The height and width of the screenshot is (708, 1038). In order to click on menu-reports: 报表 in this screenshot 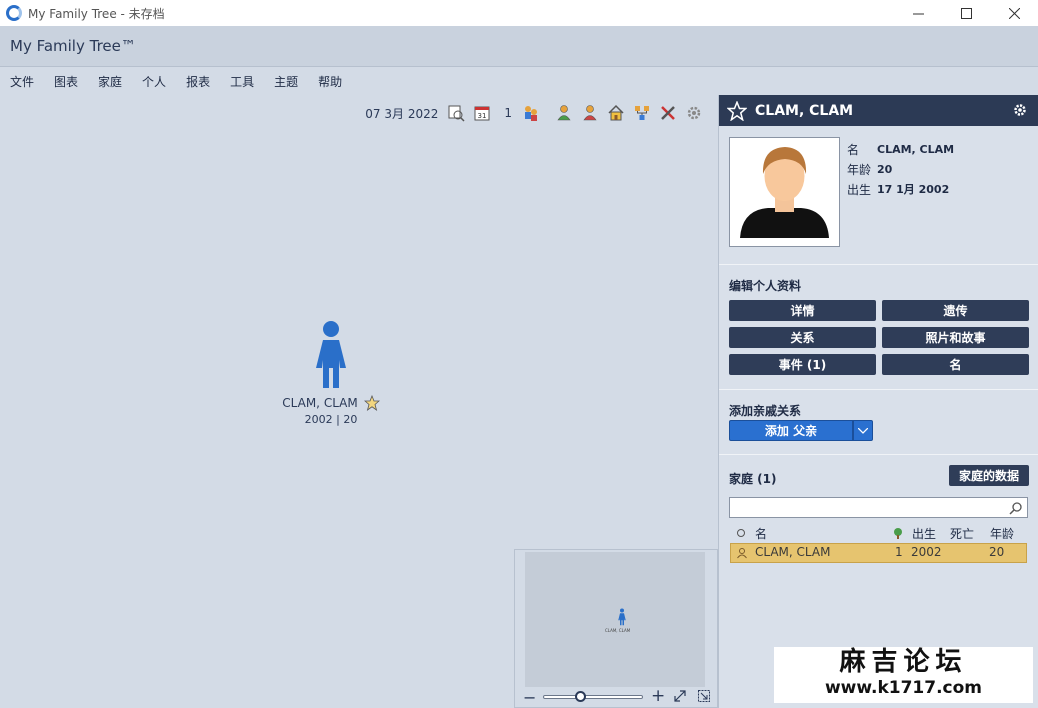, I will do `click(198, 81)`.